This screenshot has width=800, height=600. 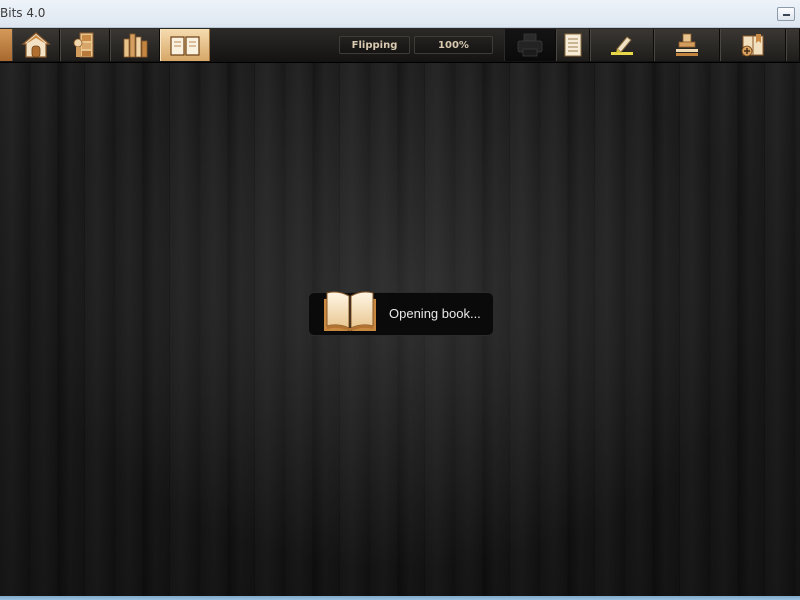 I want to click on print-button, so click(x=530, y=45).